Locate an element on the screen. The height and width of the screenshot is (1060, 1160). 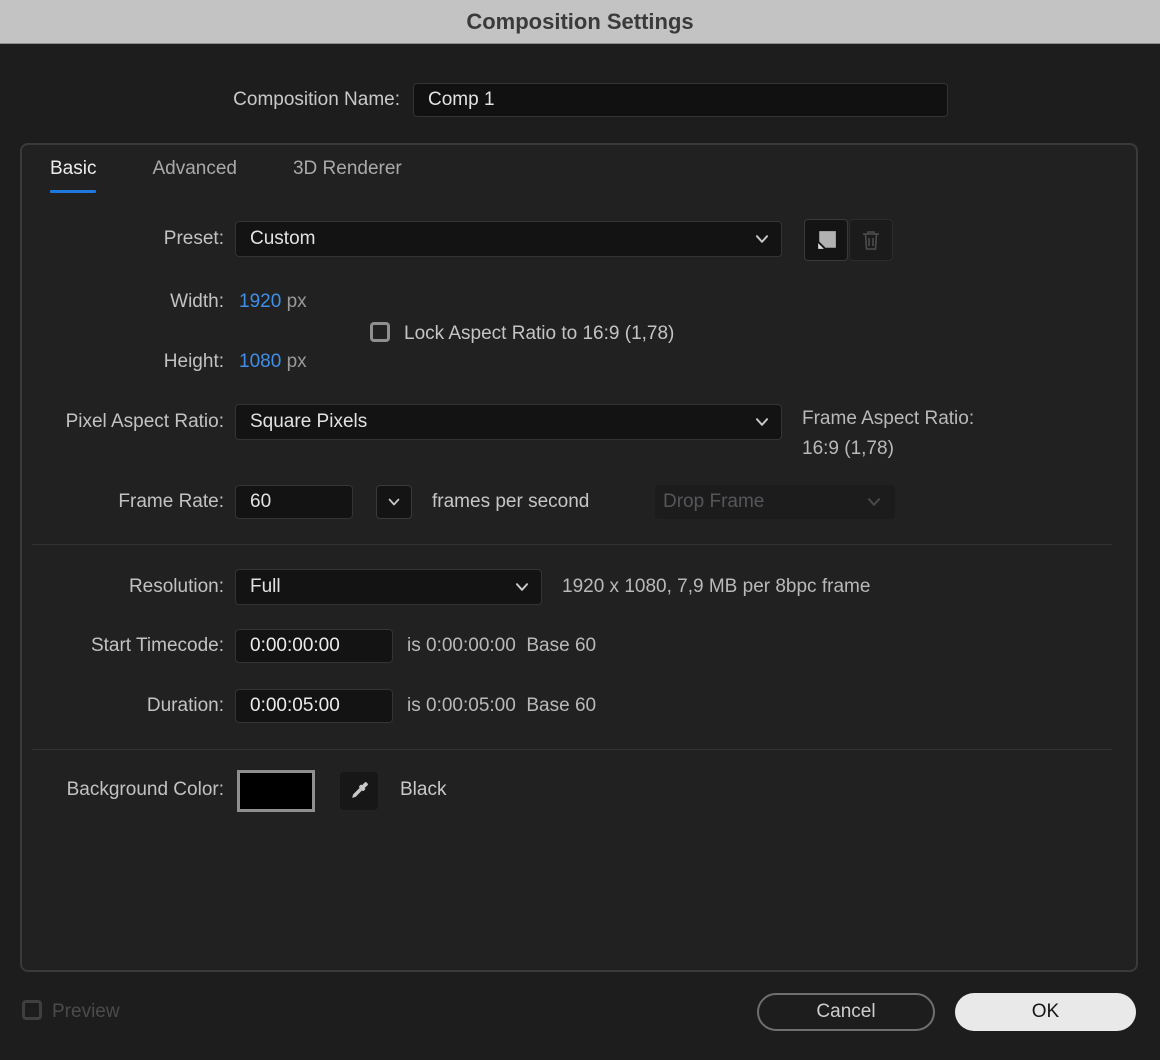
preset-label: Preset: is located at coordinates (193, 238).